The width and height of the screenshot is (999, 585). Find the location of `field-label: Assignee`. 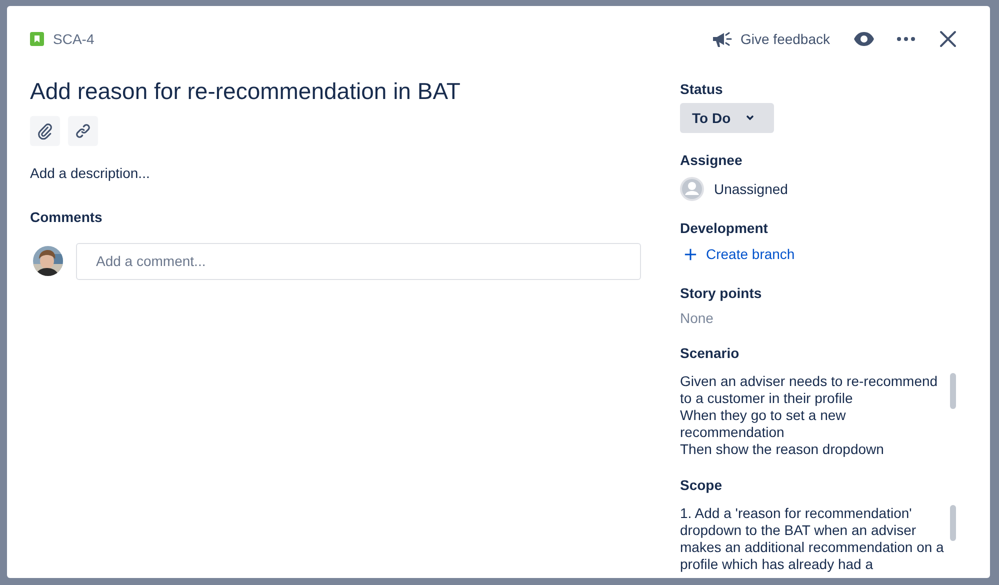

field-label: Assignee is located at coordinates (712, 160).